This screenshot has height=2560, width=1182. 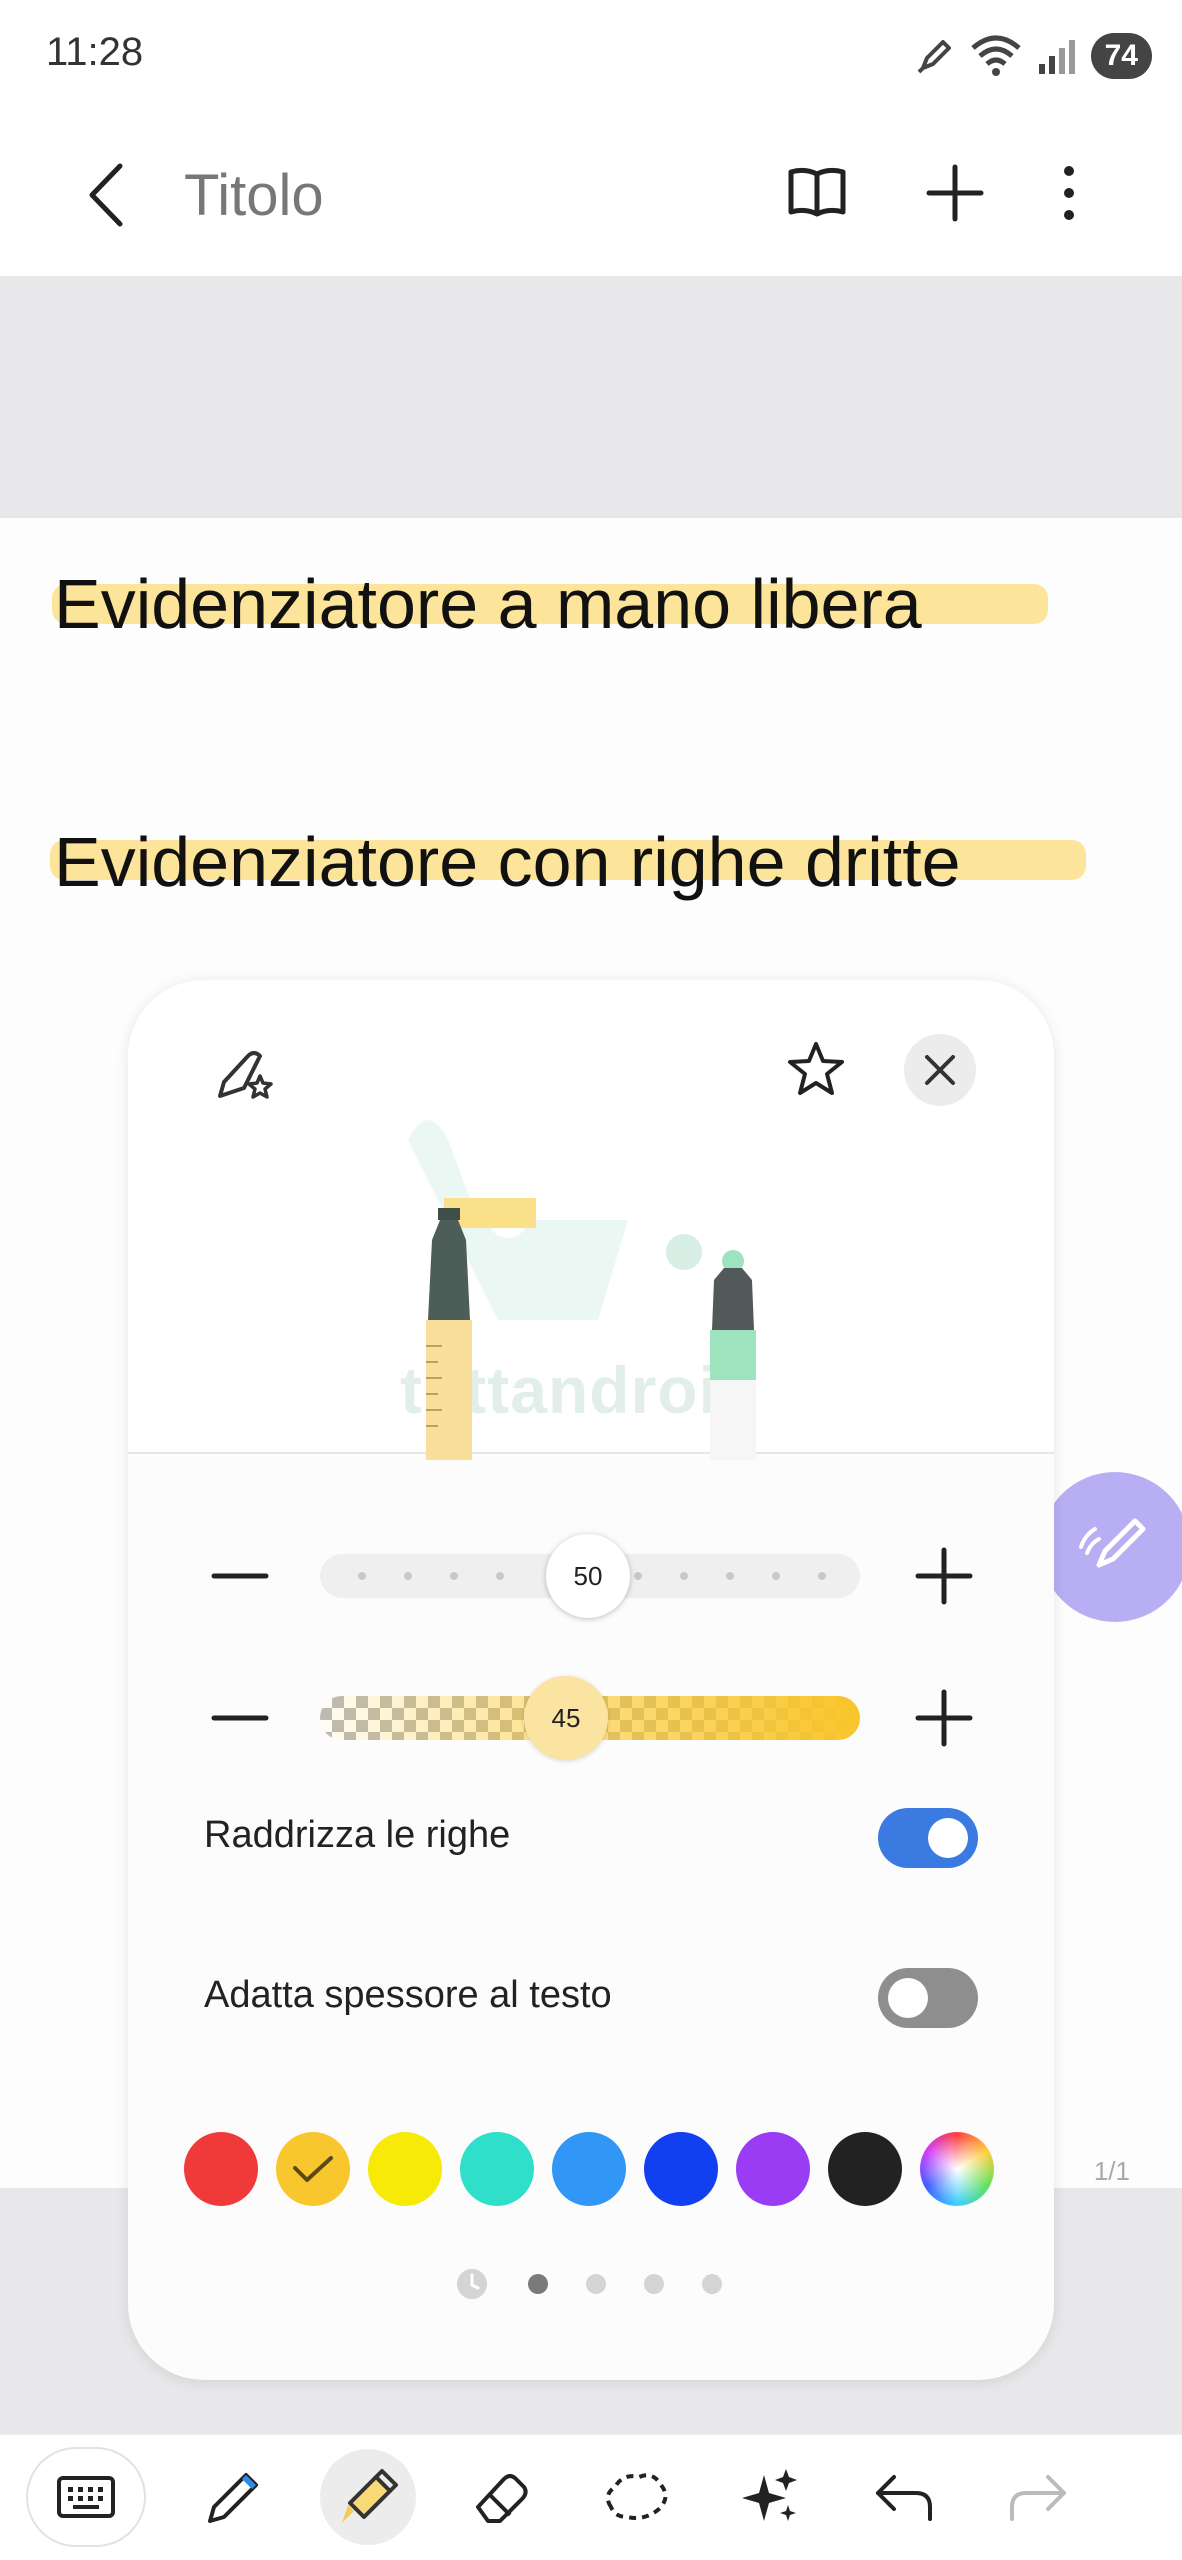 What do you see at coordinates (591, 1837) in the screenshot?
I see `straighten-lines-option: Raddrizza le righe` at bounding box center [591, 1837].